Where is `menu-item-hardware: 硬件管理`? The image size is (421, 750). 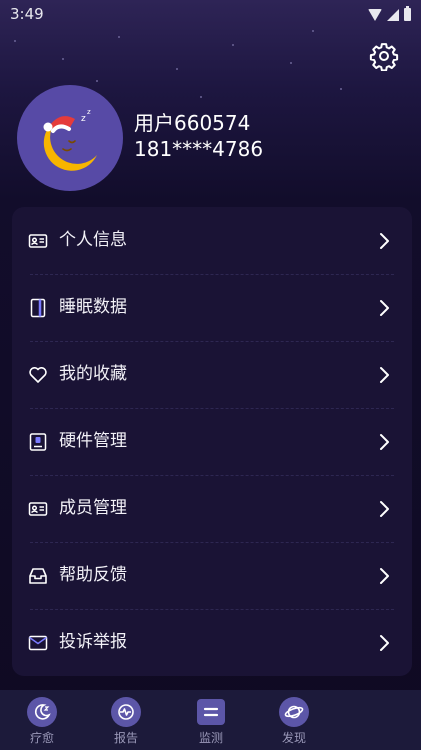 menu-item-hardware: 硬件管理 is located at coordinates (212, 441).